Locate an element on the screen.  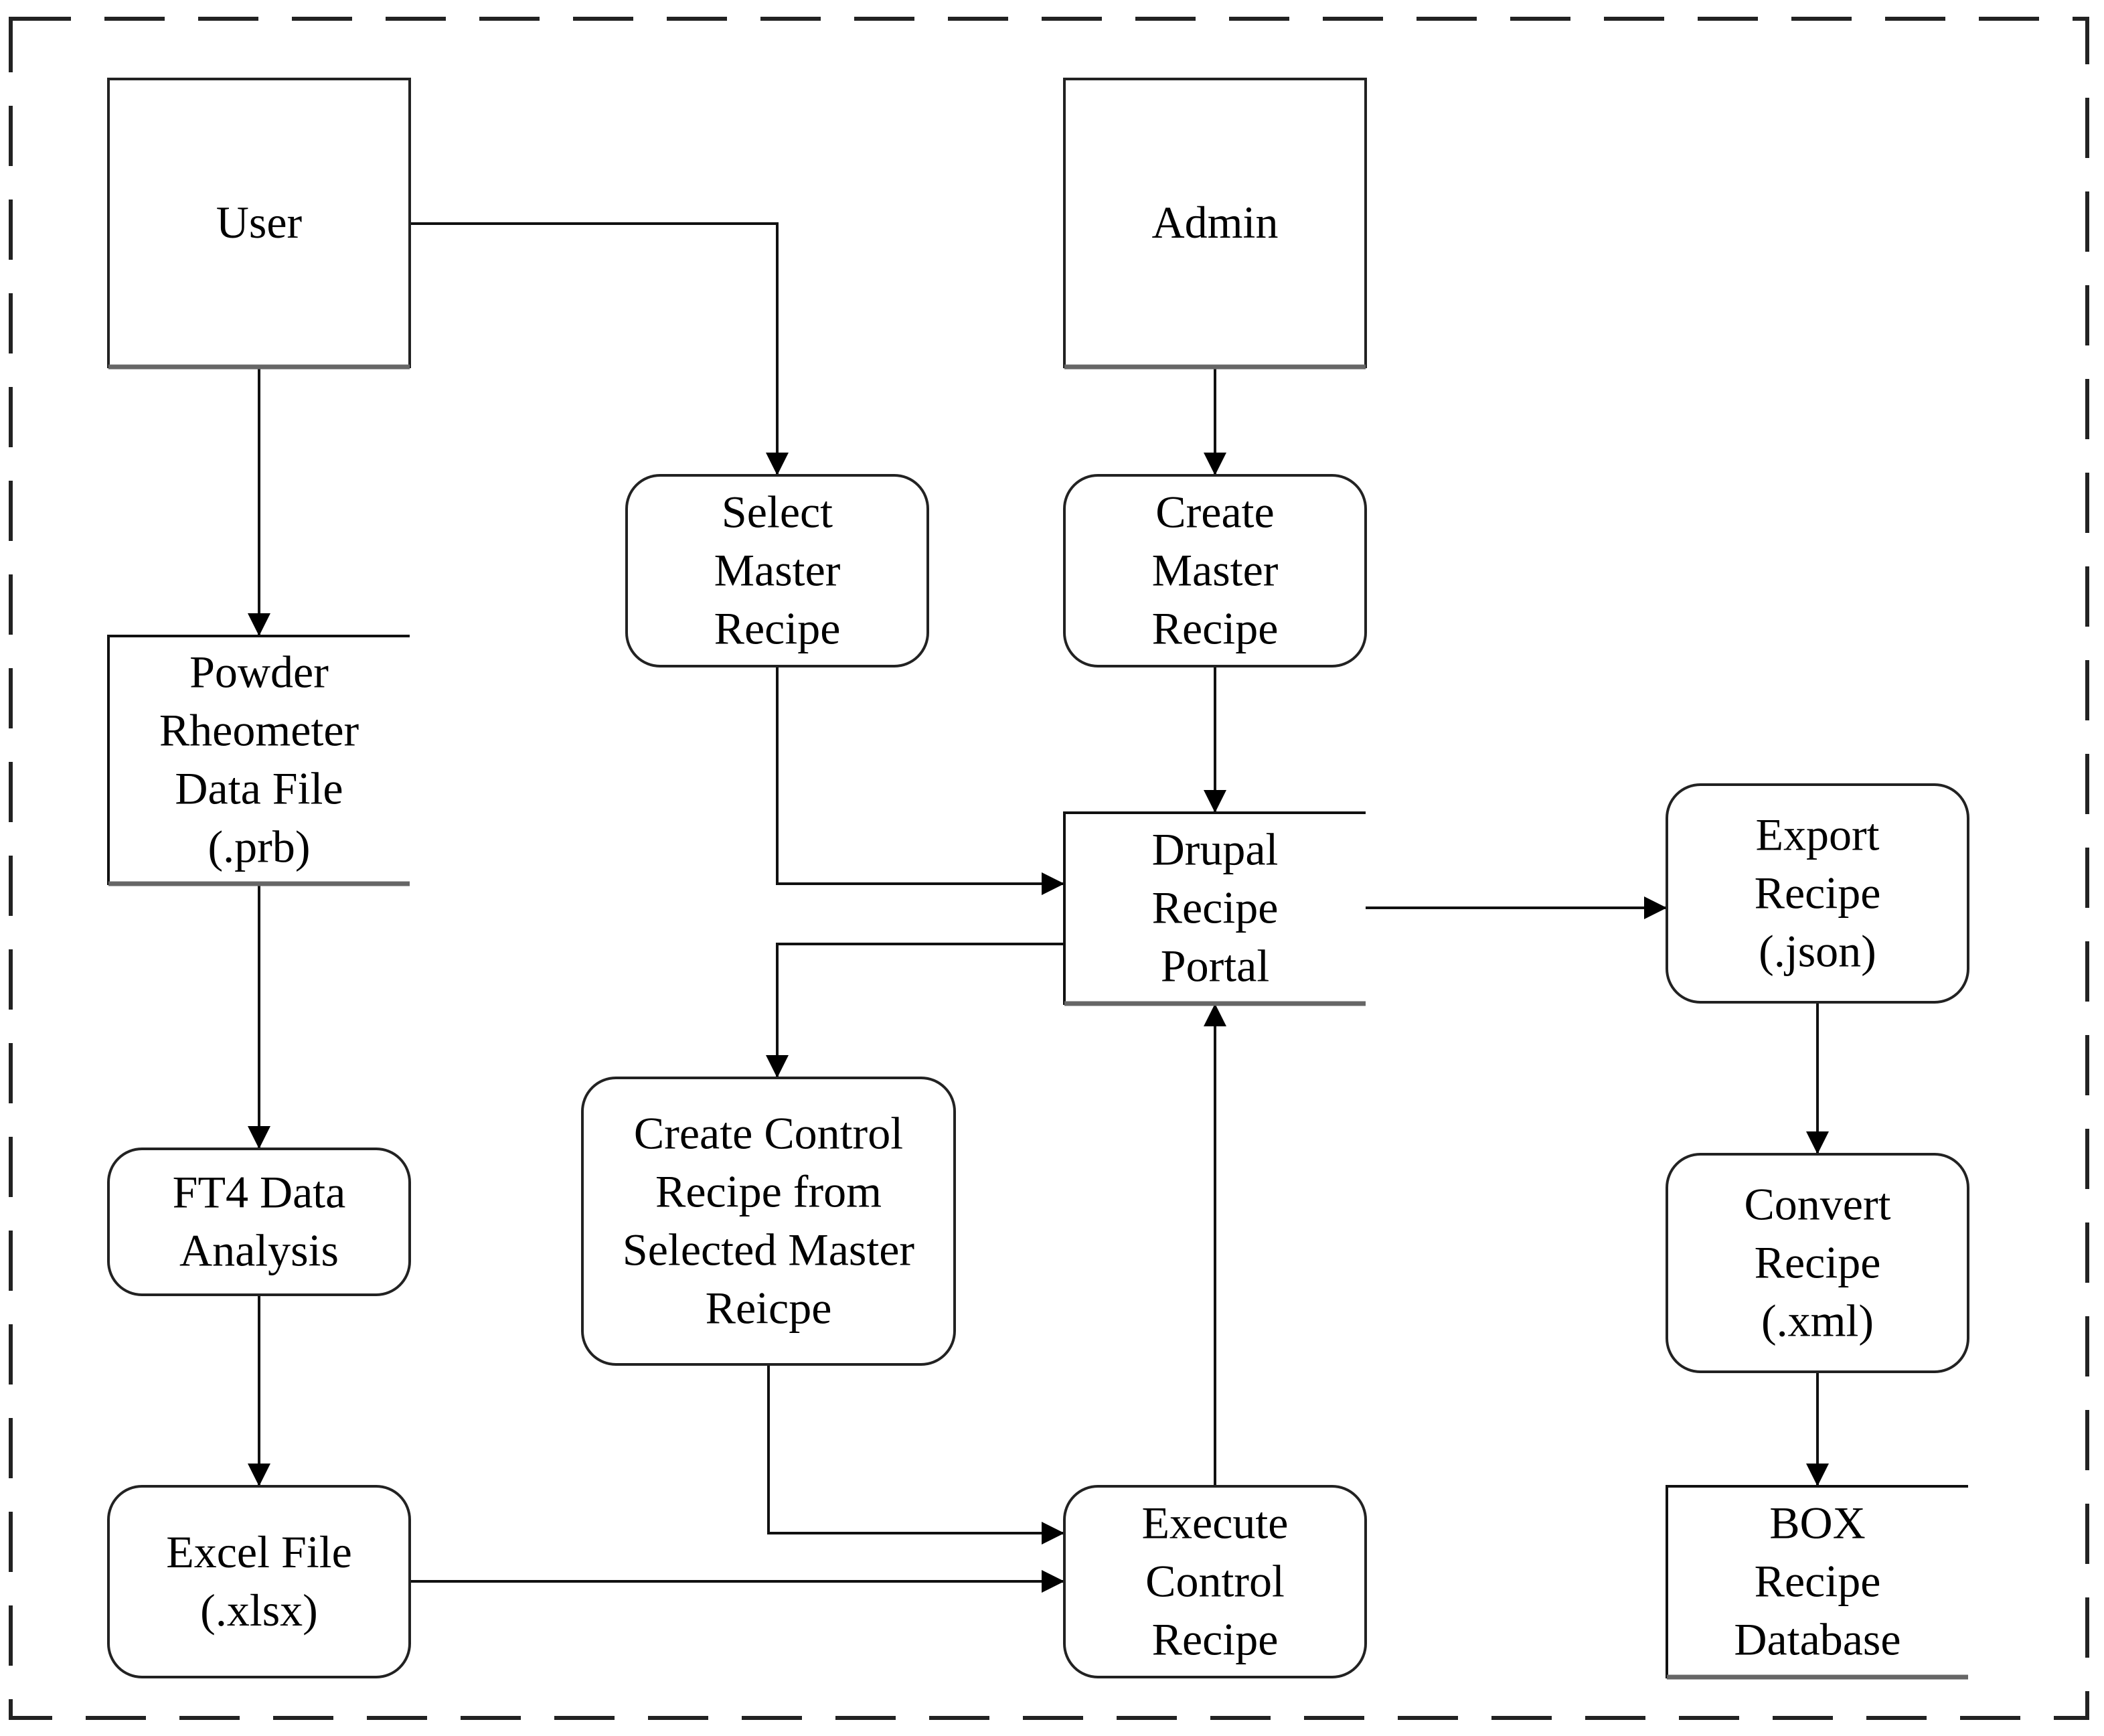
node-execute: Execute Control Recipe is located at coordinates (1215, 1582).